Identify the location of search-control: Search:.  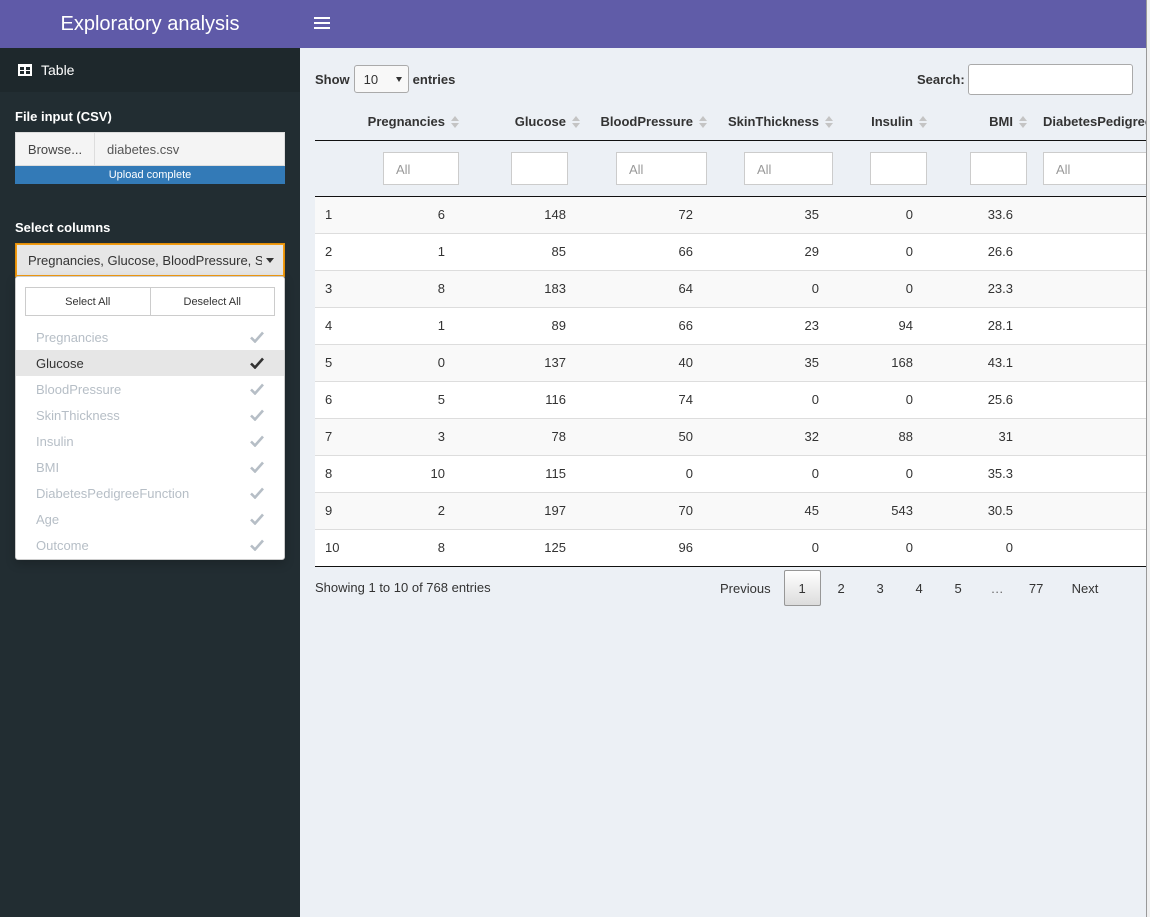
(1025, 79).